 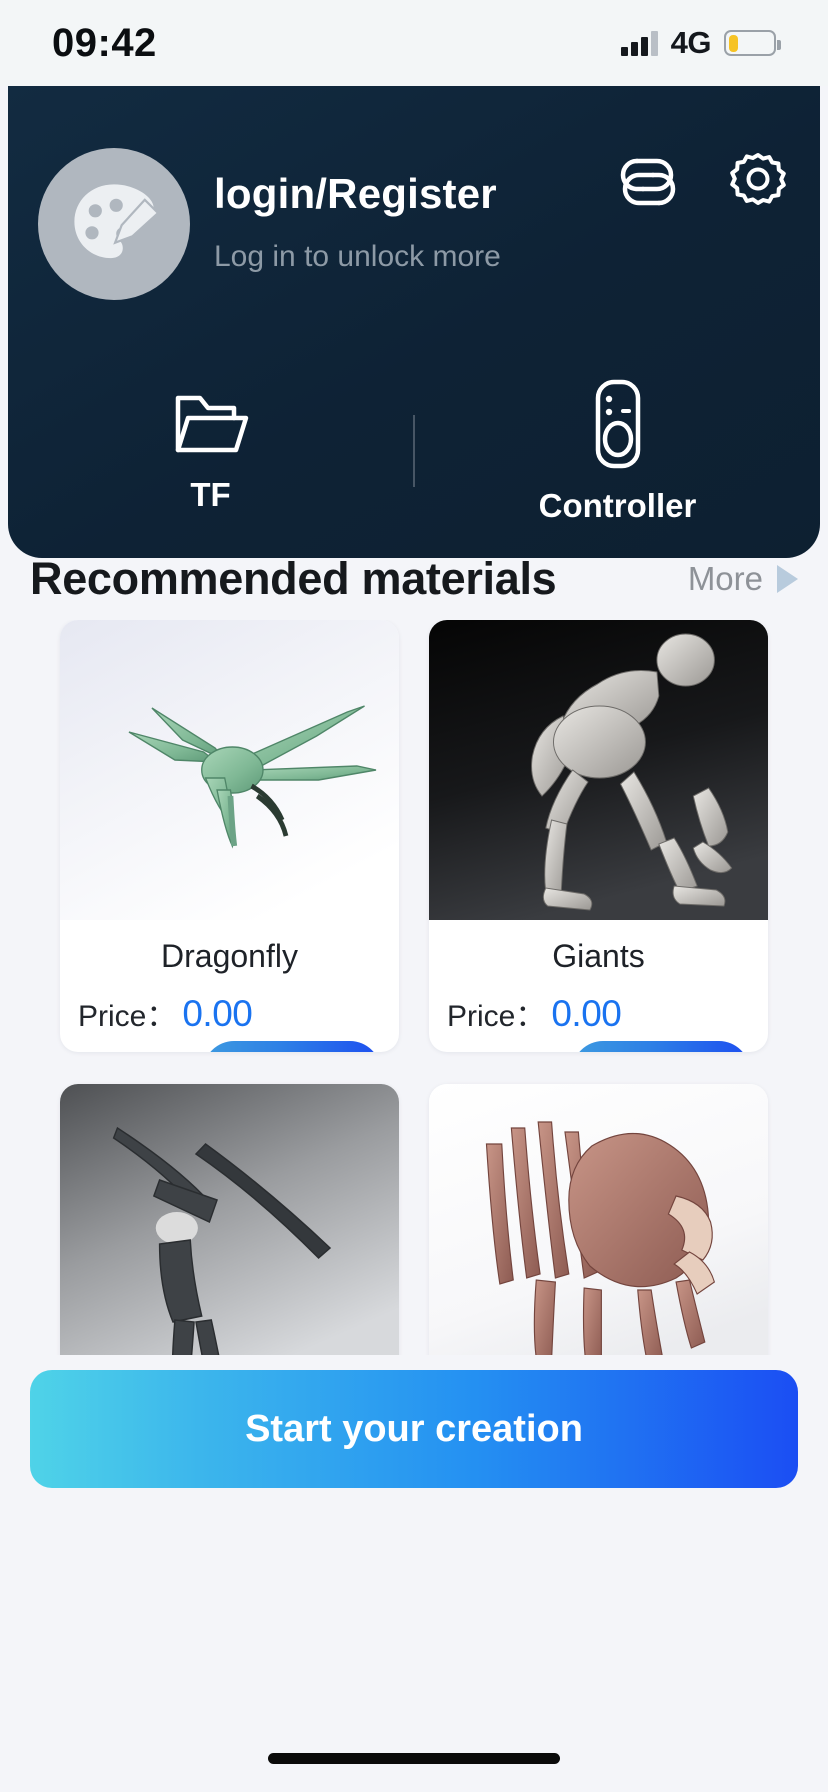 I want to click on header-shortcuts: TF Controller, so click(x=414, y=451).